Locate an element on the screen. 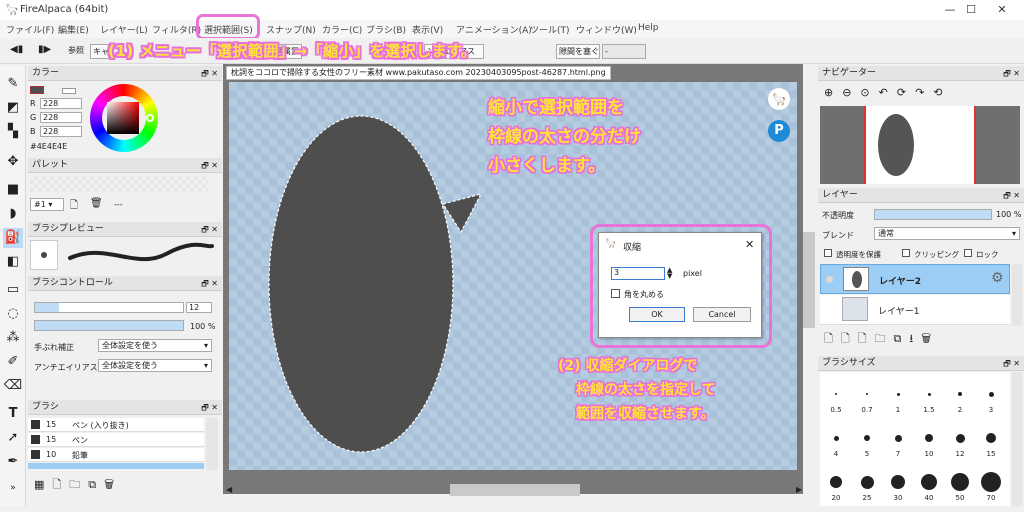 The image size is (1024, 512). b-input: 228 is located at coordinates (61, 131).